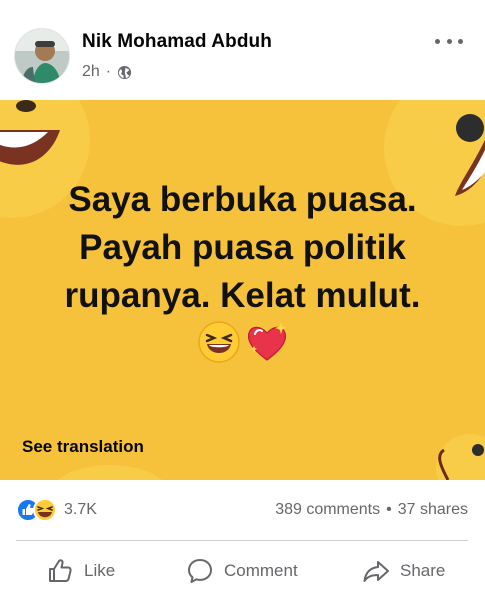 This screenshot has width=485, height=597. Describe the element at coordinates (42, 56) in the screenshot. I see `avatar` at that location.